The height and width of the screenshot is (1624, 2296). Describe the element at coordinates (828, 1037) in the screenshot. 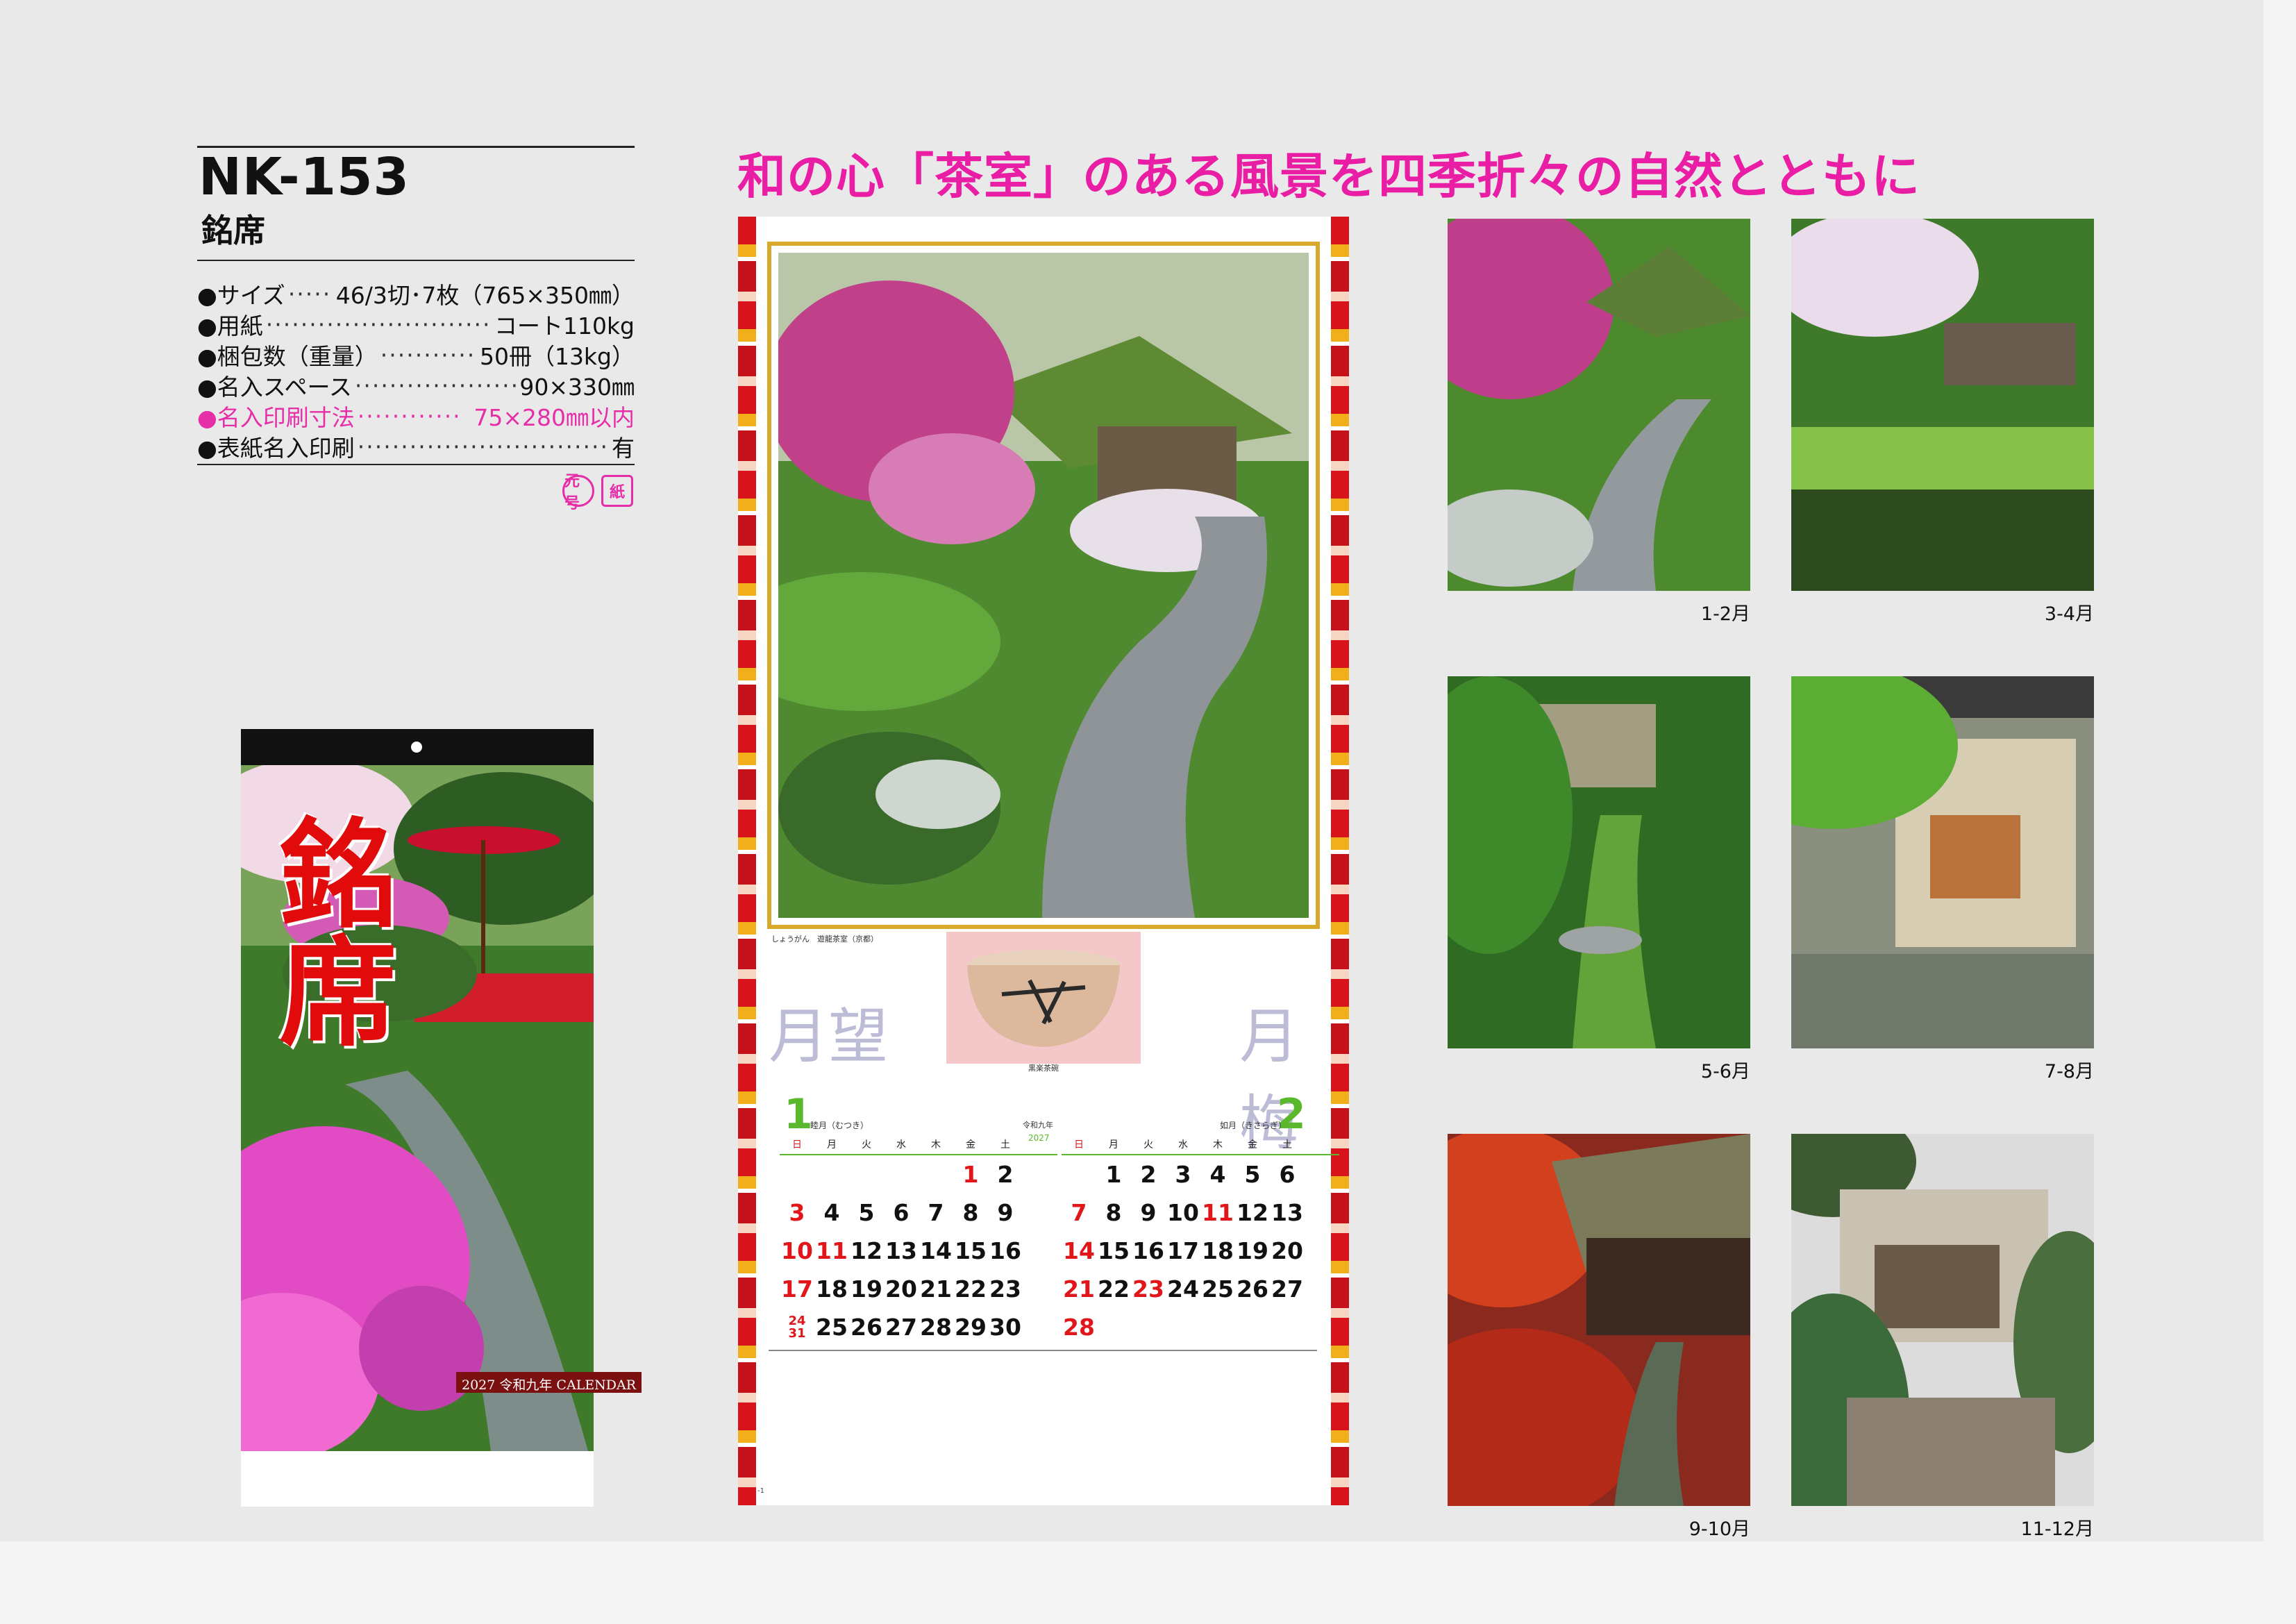

I see `calligraphy-left: 月望` at that location.